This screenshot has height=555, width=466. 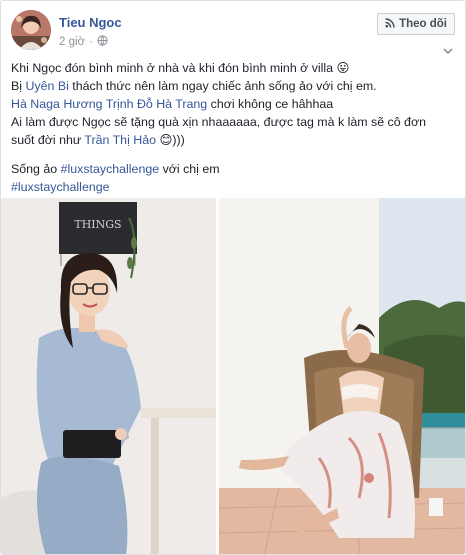 What do you see at coordinates (390, 24) in the screenshot?
I see `rss-icon` at bounding box center [390, 24].